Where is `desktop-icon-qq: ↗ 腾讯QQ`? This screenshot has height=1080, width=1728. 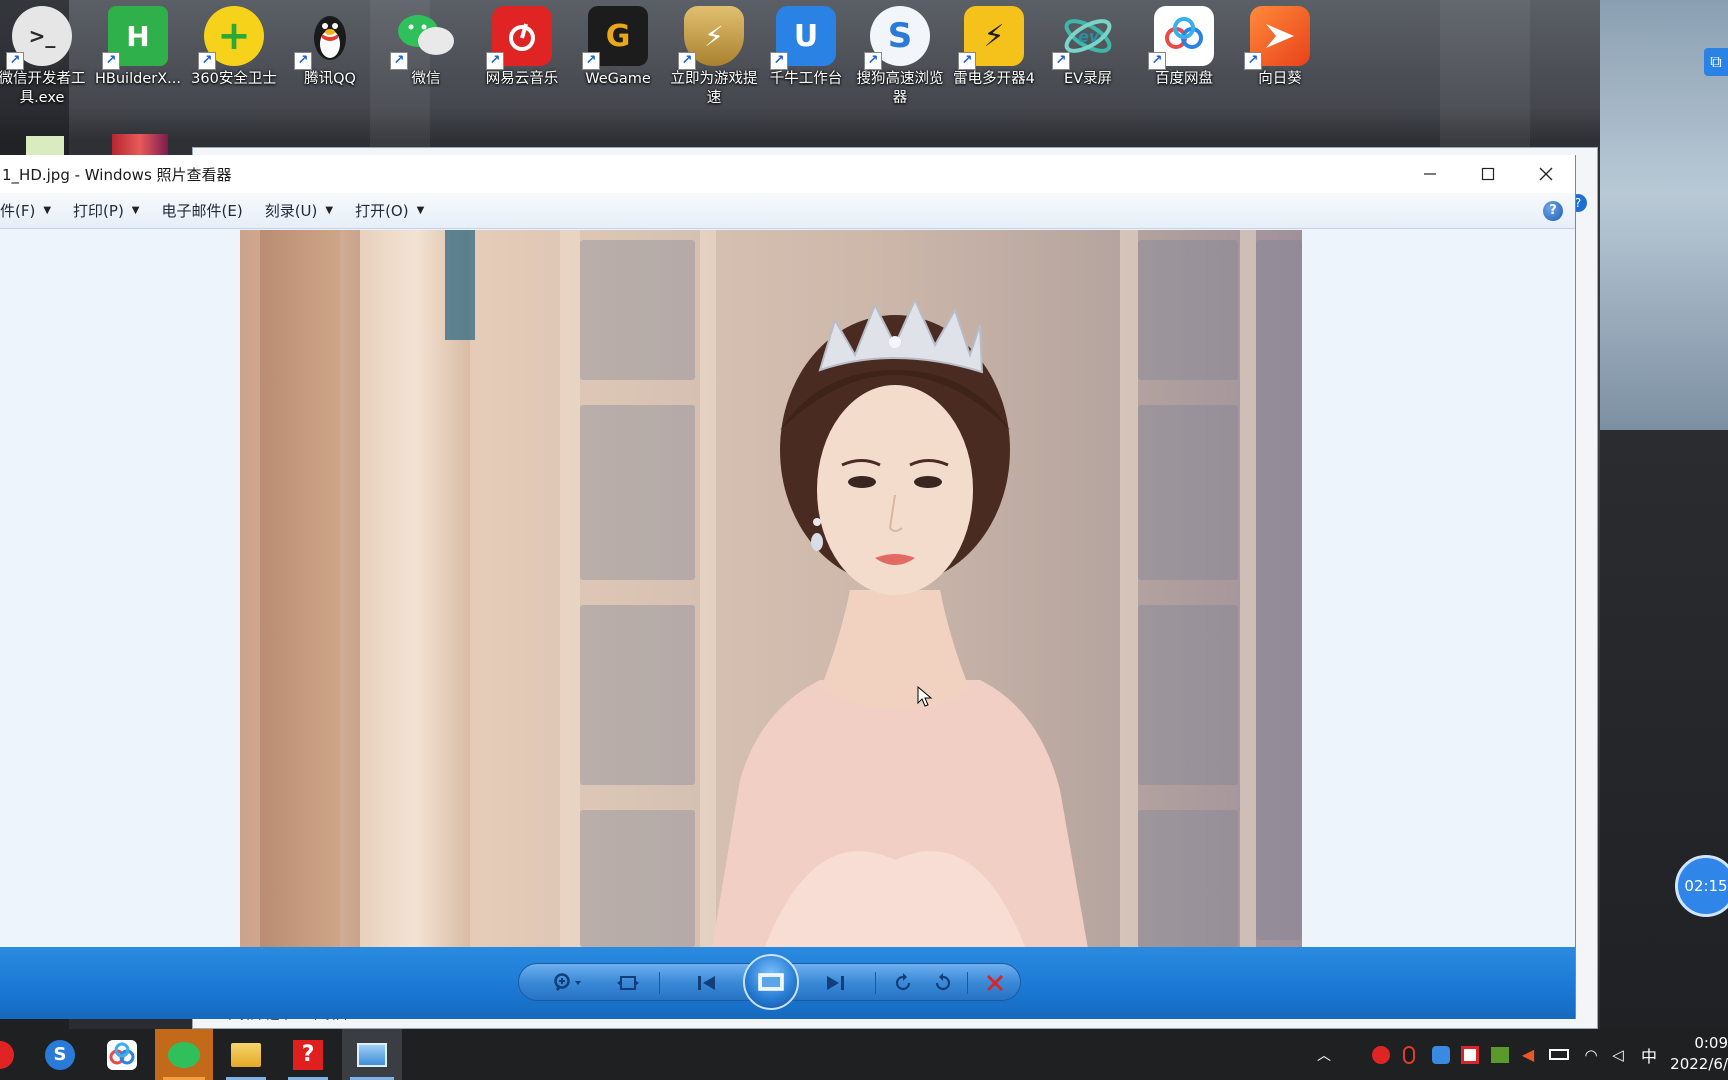 desktop-icon-qq: ↗ 腾讯QQ is located at coordinates (330, 58).